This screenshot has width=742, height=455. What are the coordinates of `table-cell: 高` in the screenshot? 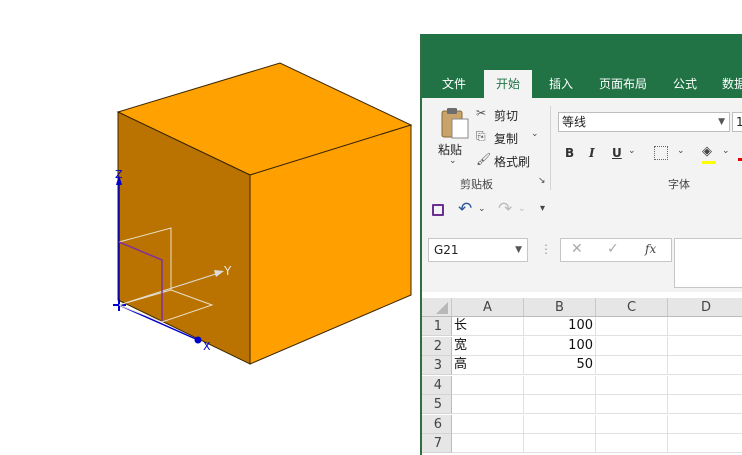 It's located at (488, 365).